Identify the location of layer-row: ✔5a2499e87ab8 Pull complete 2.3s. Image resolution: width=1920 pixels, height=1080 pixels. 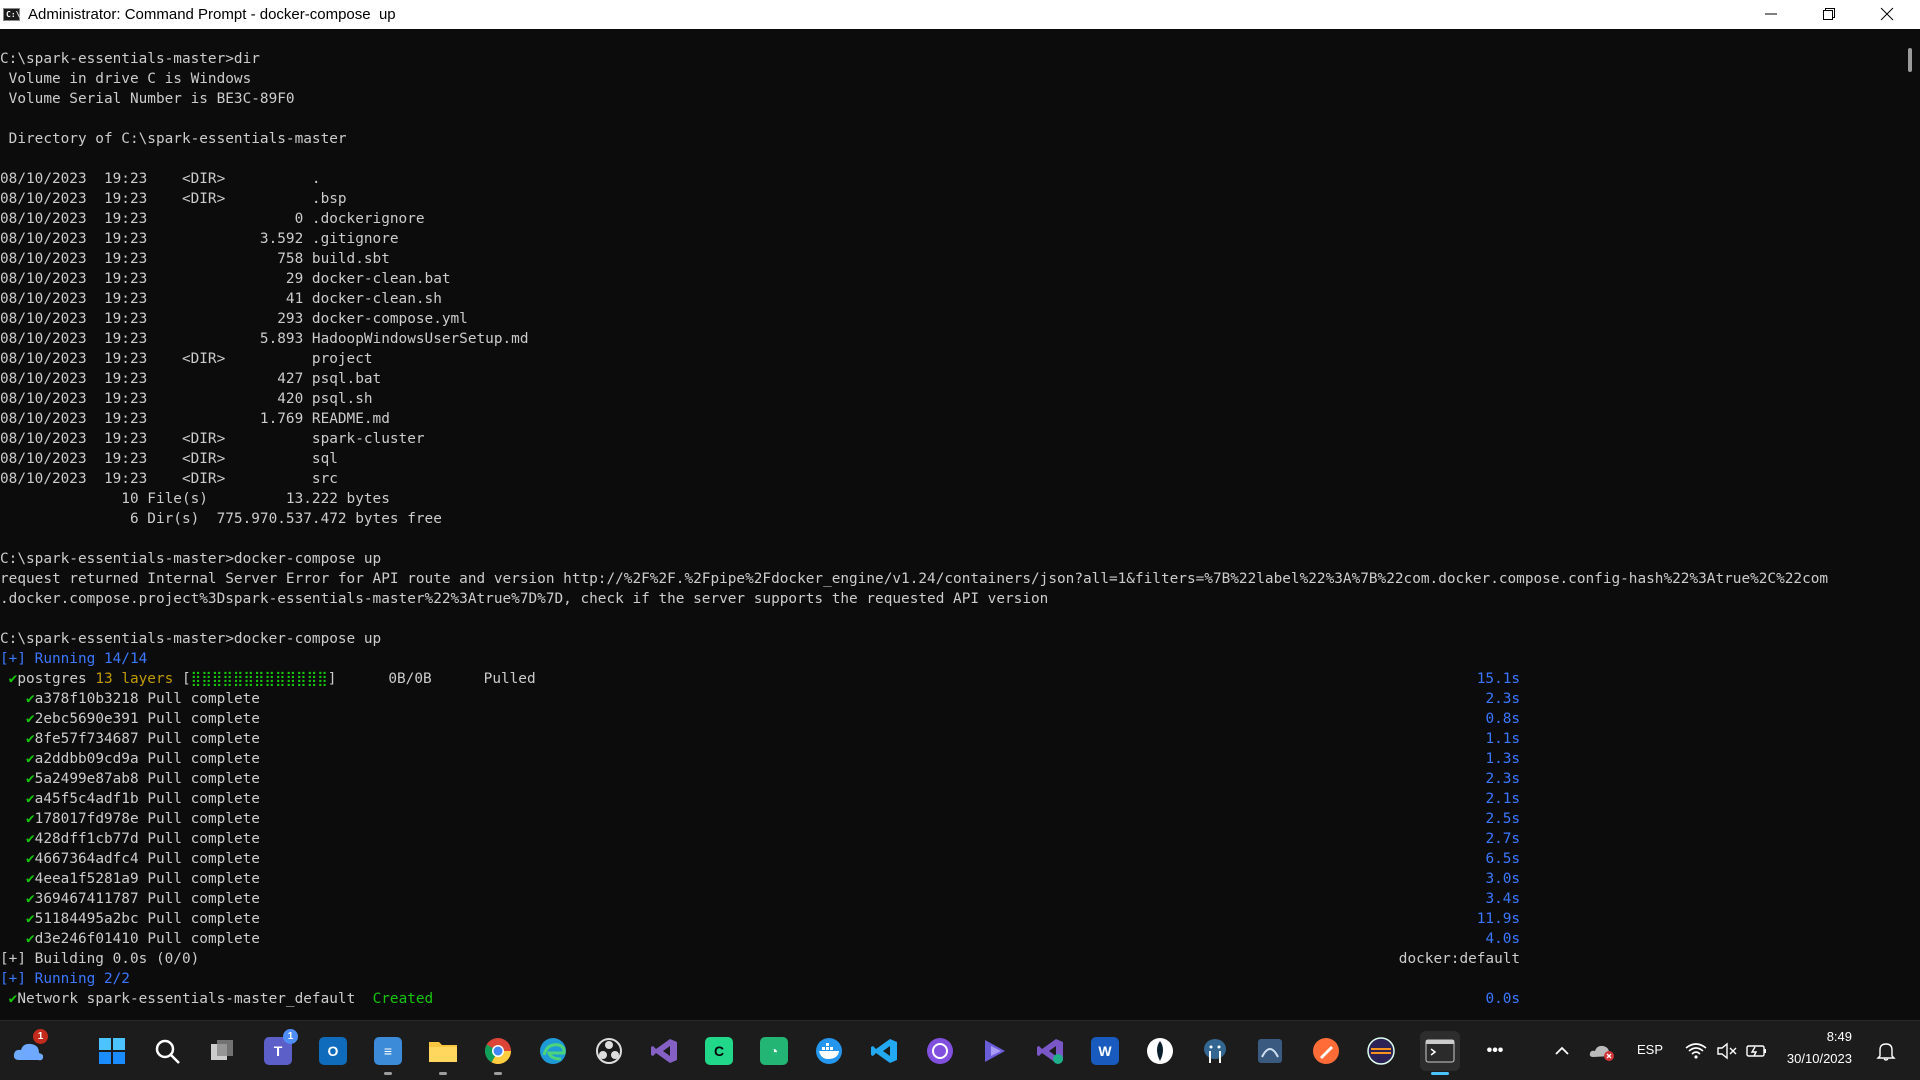
(914, 779).